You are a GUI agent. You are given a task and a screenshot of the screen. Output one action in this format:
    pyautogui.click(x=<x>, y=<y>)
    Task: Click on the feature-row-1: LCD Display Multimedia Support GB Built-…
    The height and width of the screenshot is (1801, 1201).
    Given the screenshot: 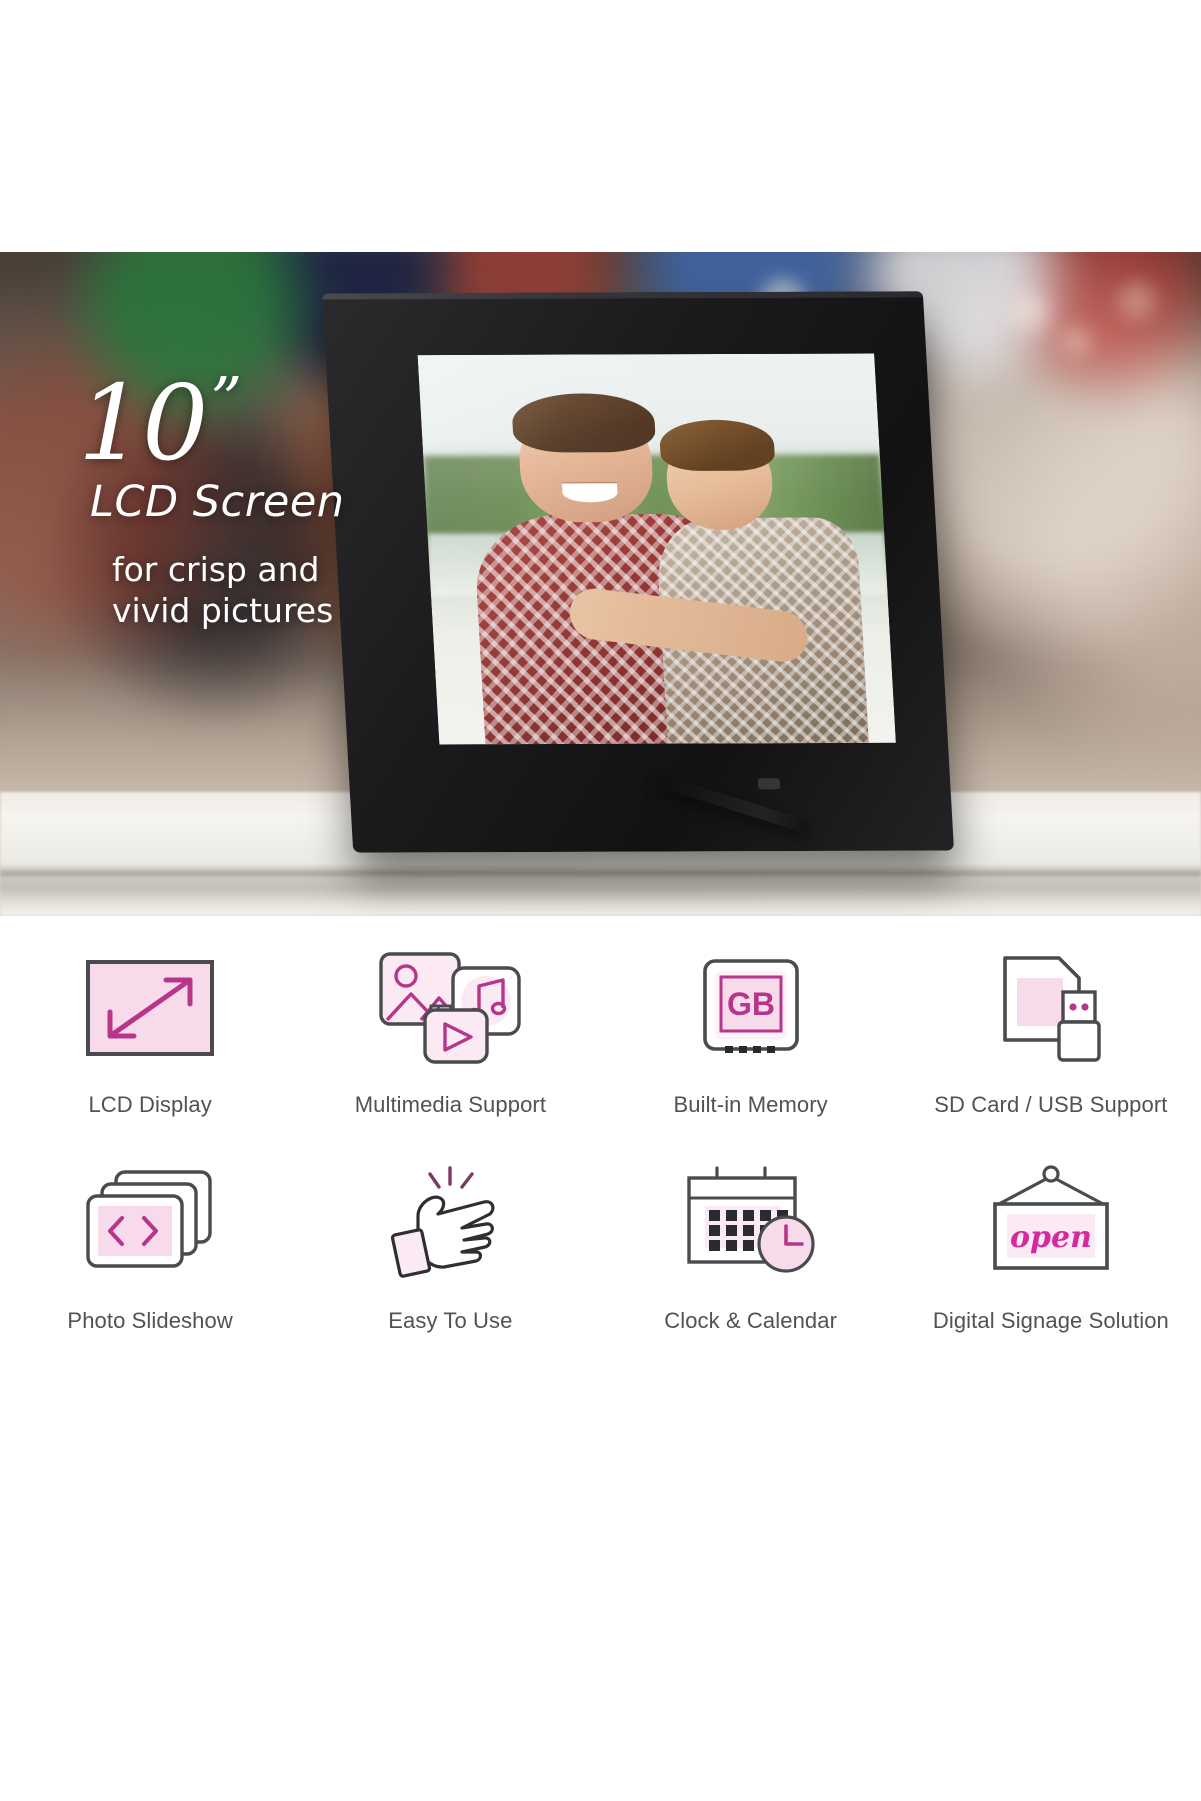 What is the action you would take?
    pyautogui.click(x=600, y=1031)
    